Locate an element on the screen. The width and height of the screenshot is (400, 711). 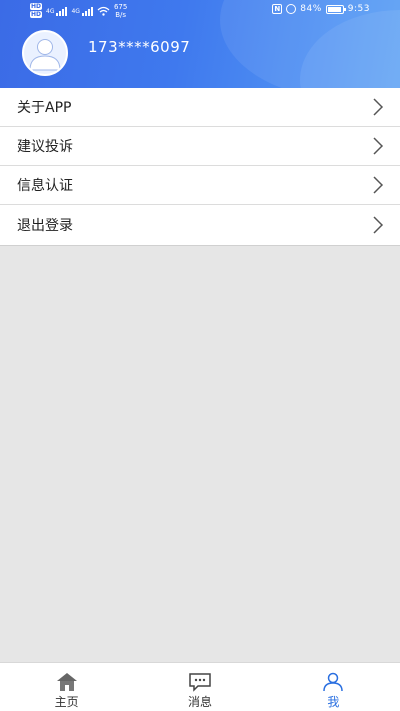
tab-label: 消息 is located at coordinates (199, 702).